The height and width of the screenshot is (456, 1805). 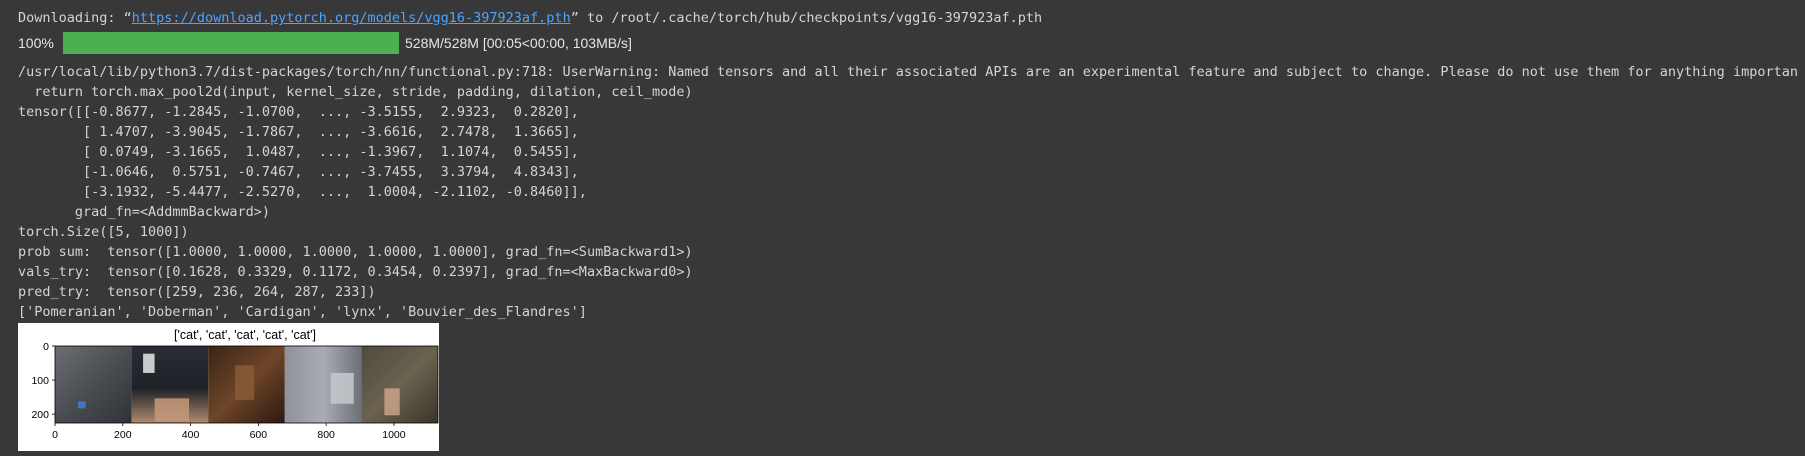 What do you see at coordinates (259, 435) in the screenshot?
I see `x-tick-label: 600` at bounding box center [259, 435].